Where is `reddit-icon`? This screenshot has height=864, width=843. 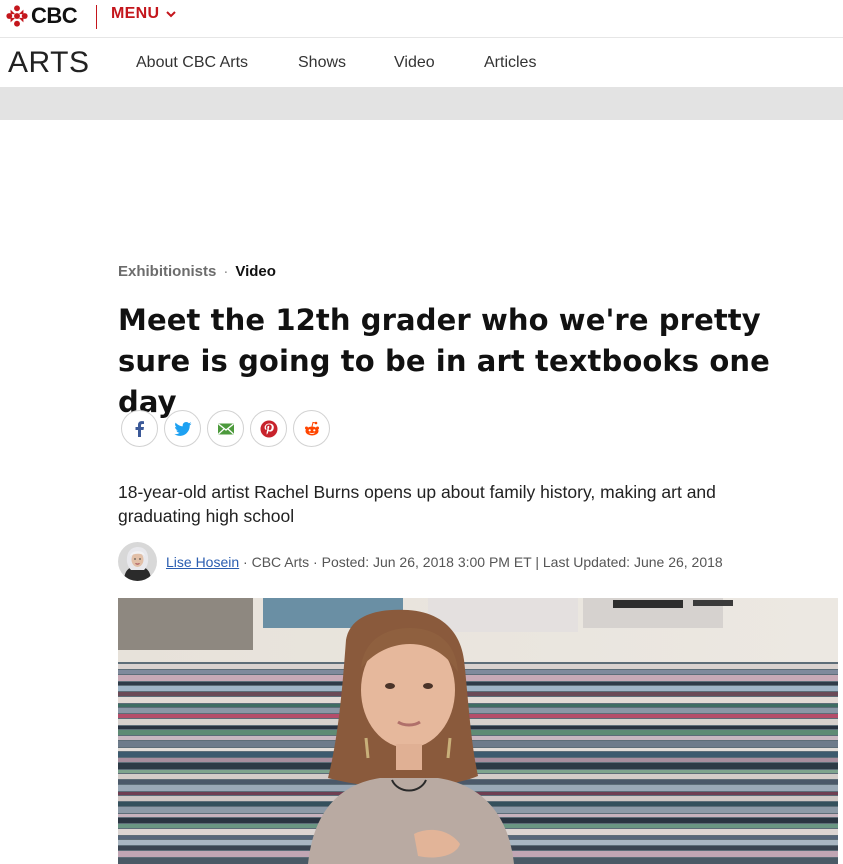 reddit-icon is located at coordinates (311, 428).